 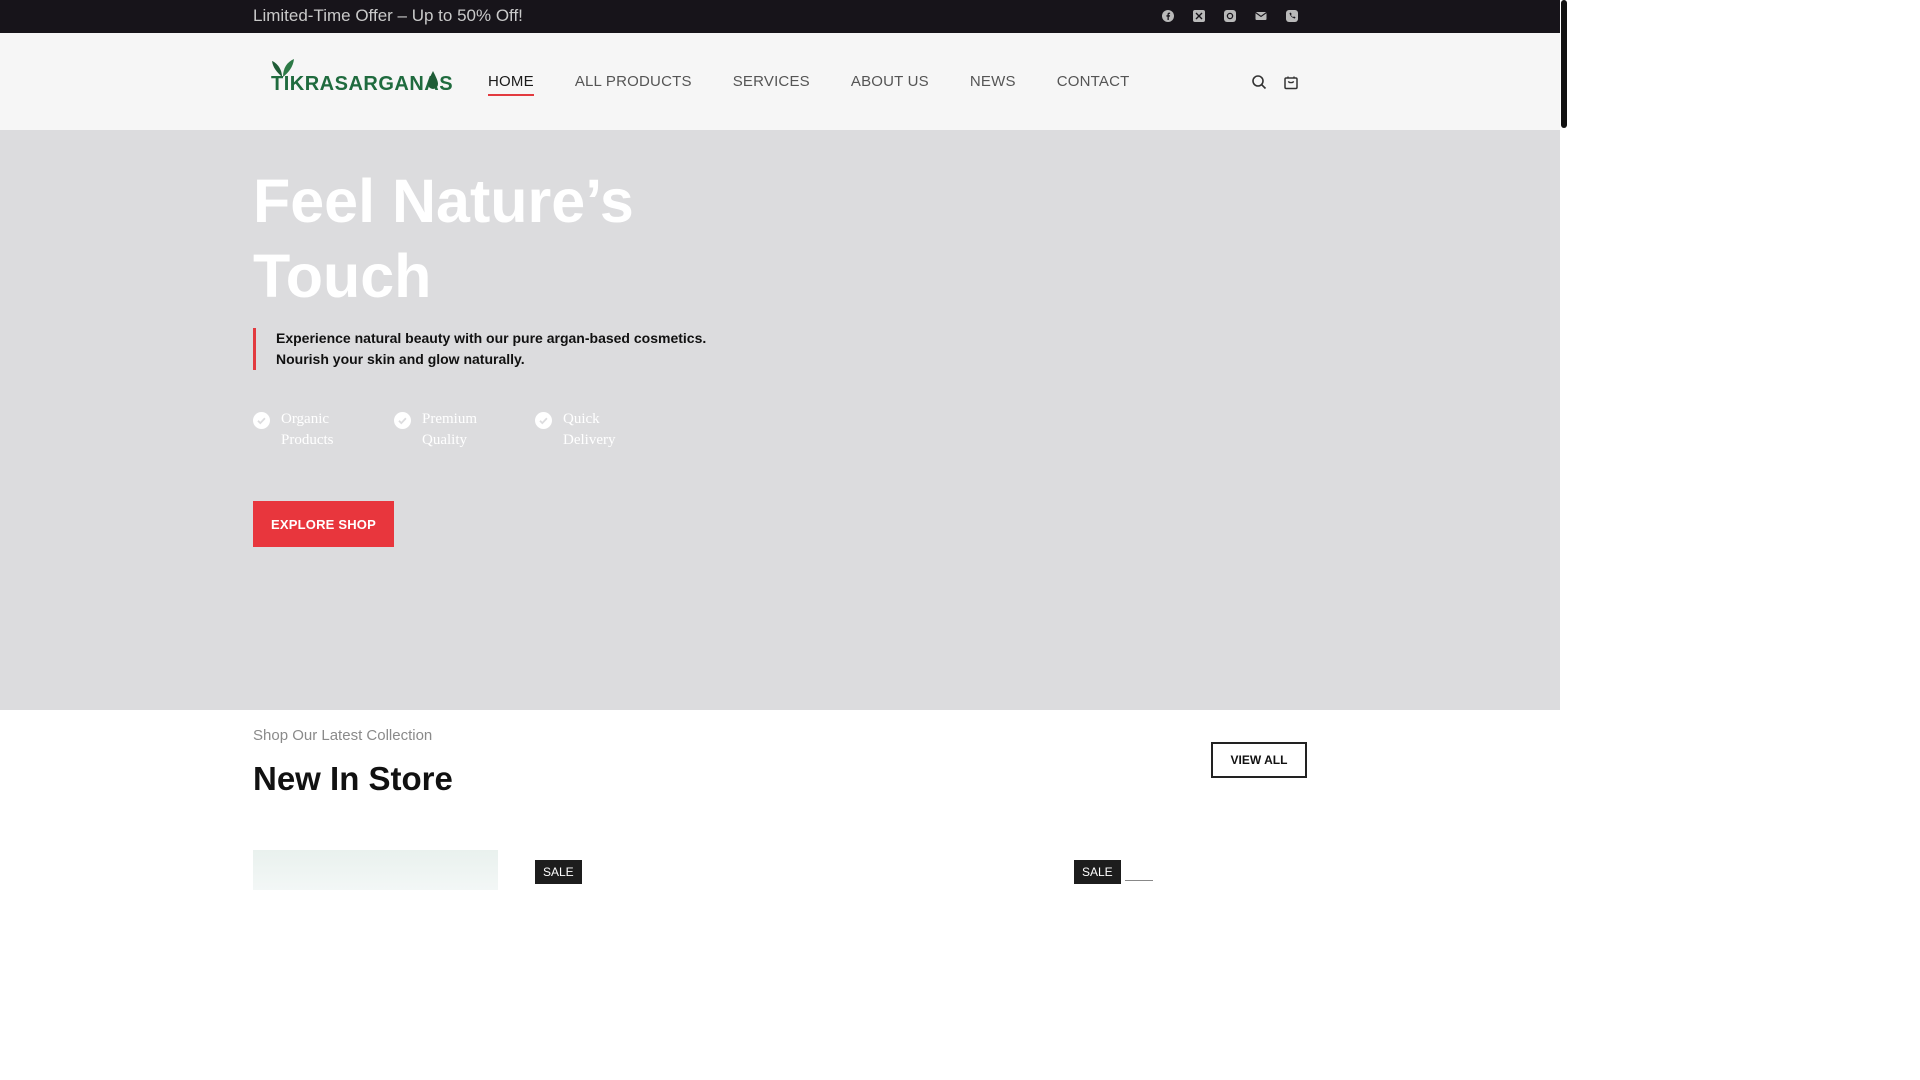 What do you see at coordinates (771, 84) in the screenshot?
I see `nav-services: SERVICES` at bounding box center [771, 84].